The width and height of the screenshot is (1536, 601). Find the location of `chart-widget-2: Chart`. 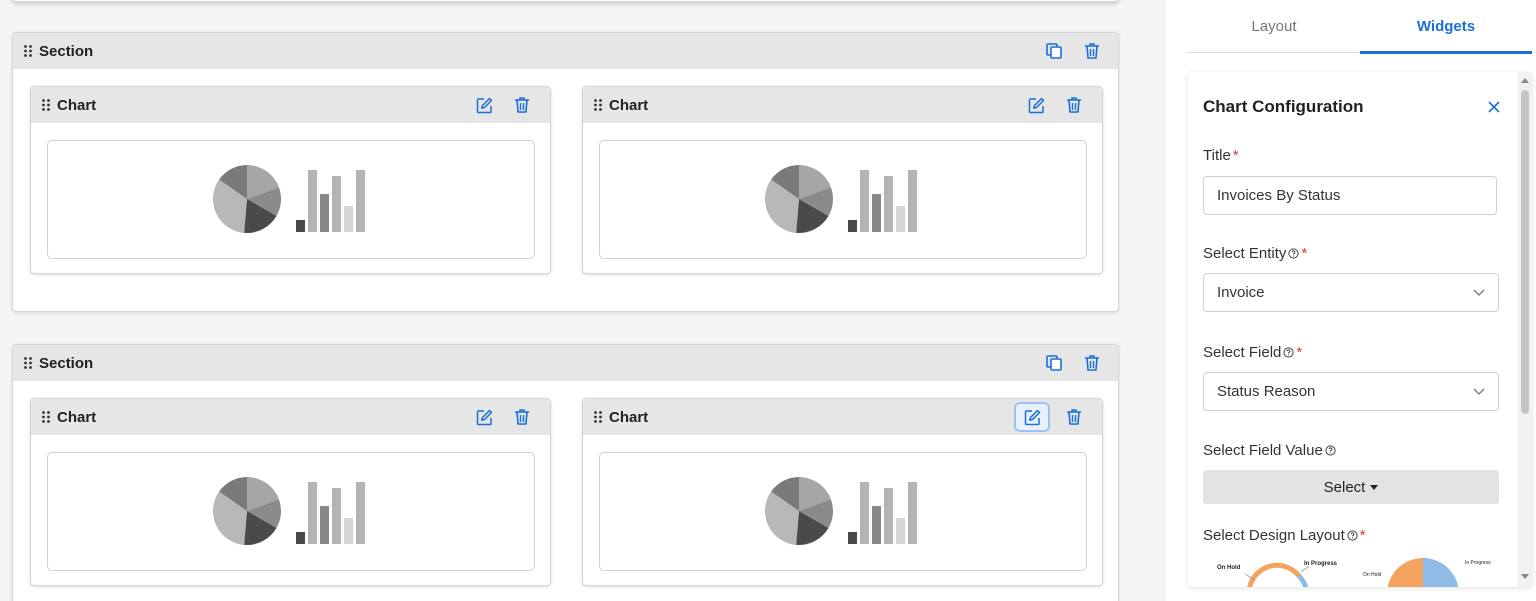

chart-widget-2: Chart is located at coordinates (842, 180).